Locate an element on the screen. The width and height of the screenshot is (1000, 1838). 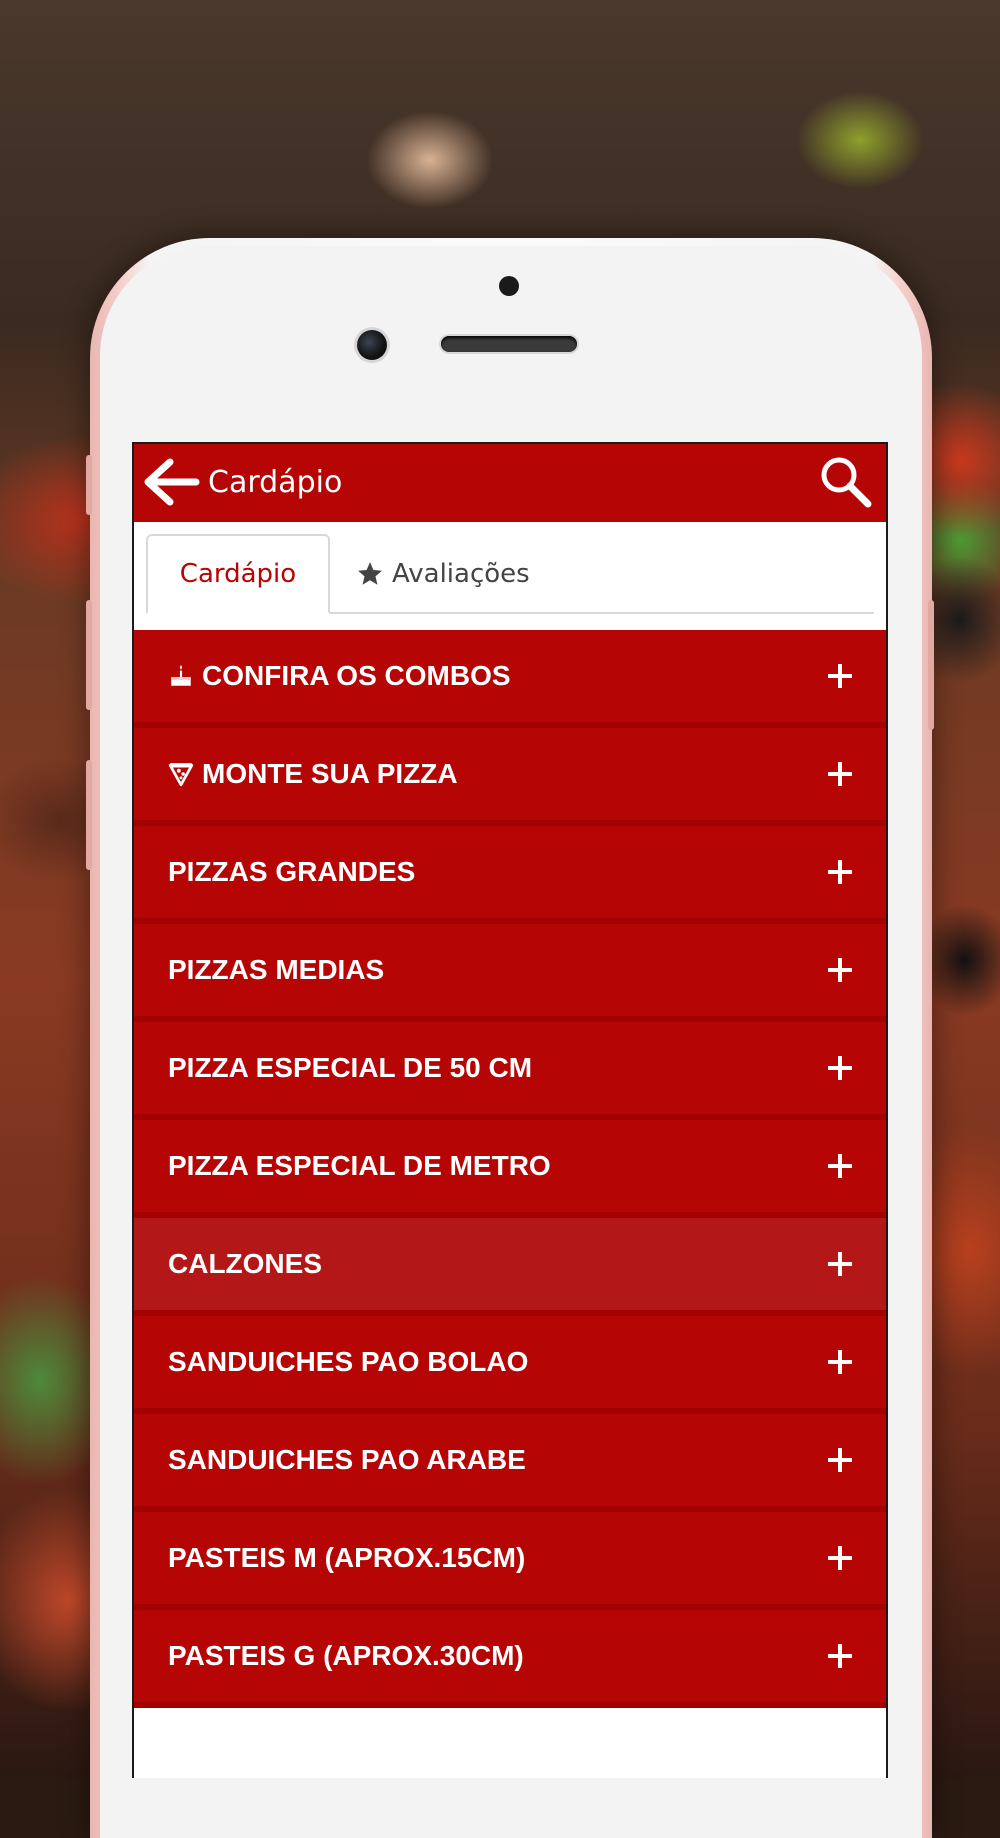
menu-item-sanduiches-pao-bolao: SANDUICHES PAO BOLAO is located at coordinates (510, 1365).